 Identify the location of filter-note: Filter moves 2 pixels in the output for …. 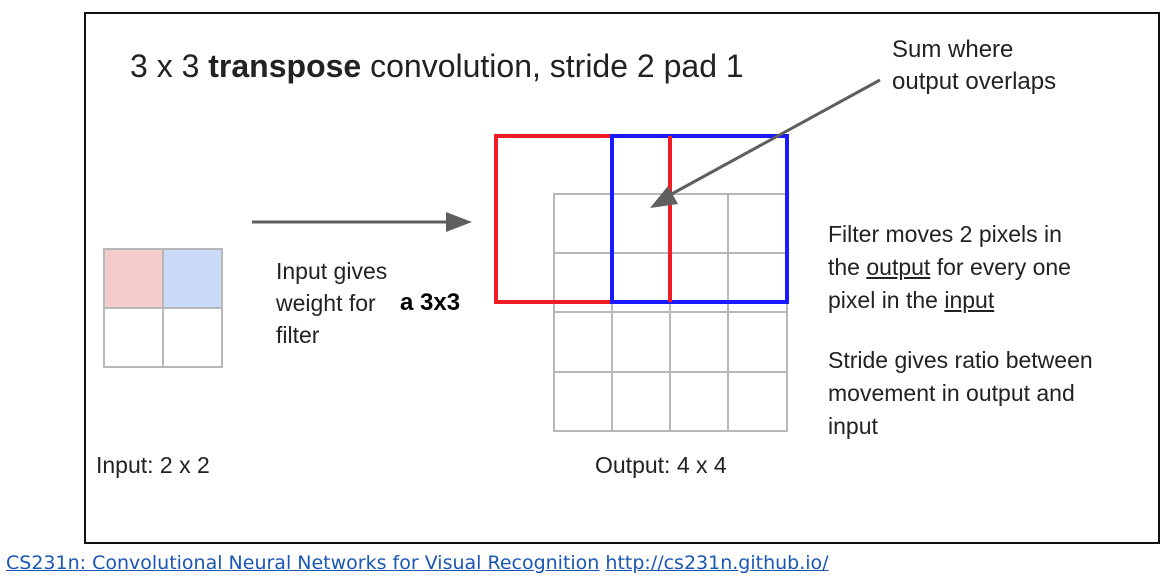
(949, 267).